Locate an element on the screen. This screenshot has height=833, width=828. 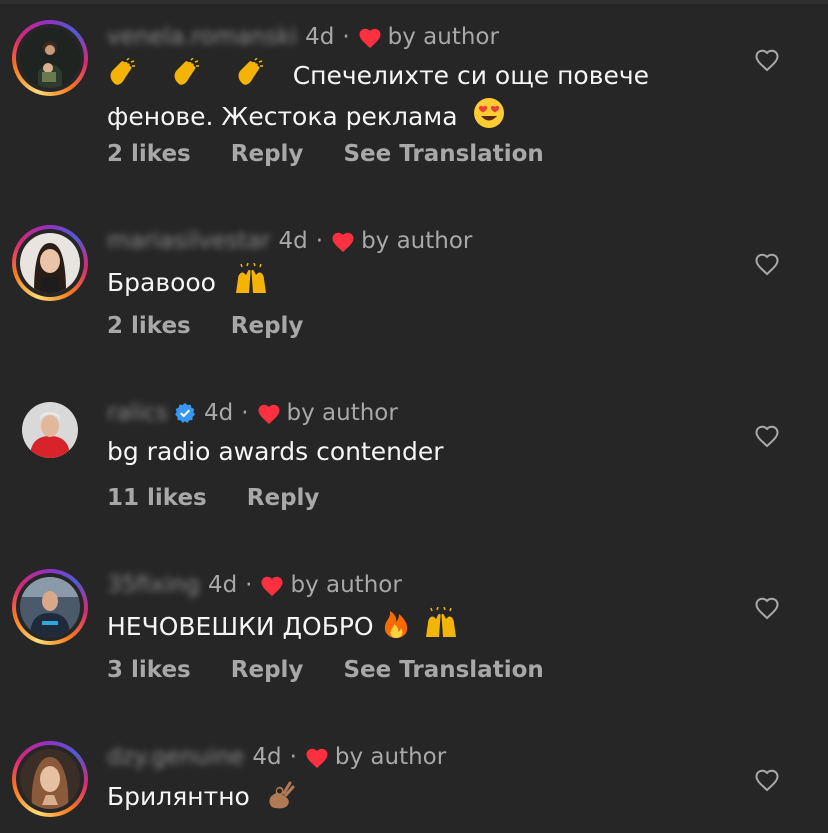
top-divider is located at coordinates (414, 2).